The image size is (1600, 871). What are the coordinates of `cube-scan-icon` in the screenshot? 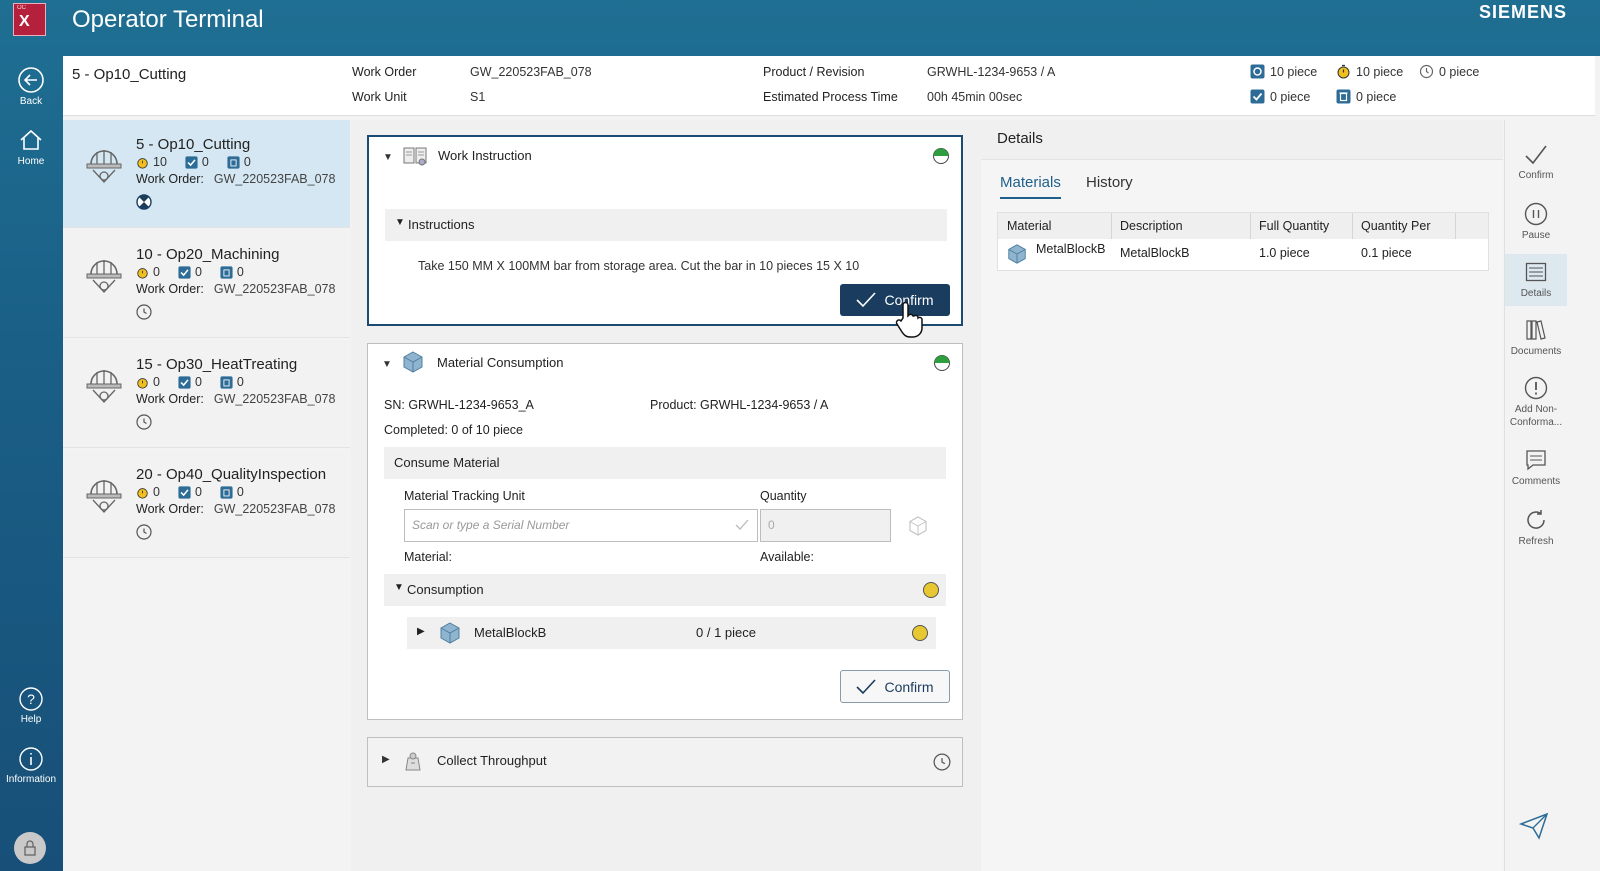 It's located at (918, 526).